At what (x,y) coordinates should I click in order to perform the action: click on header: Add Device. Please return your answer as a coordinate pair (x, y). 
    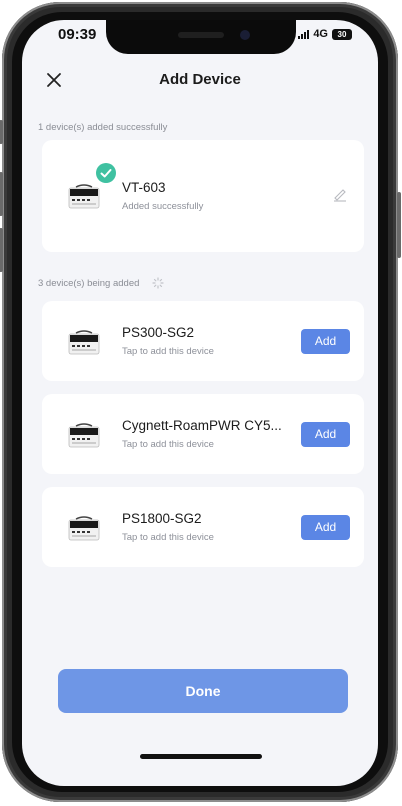
    Looking at the image, I should click on (200, 81).